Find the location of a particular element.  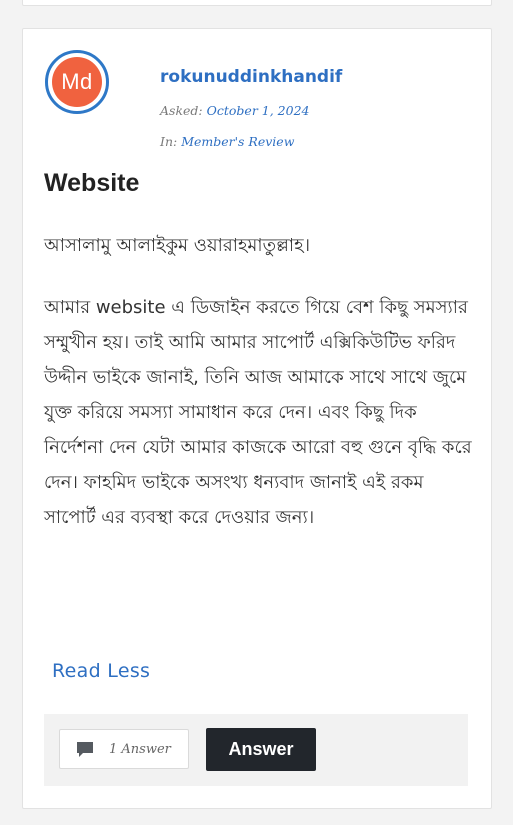

answer-button: Answer is located at coordinates (261, 749).